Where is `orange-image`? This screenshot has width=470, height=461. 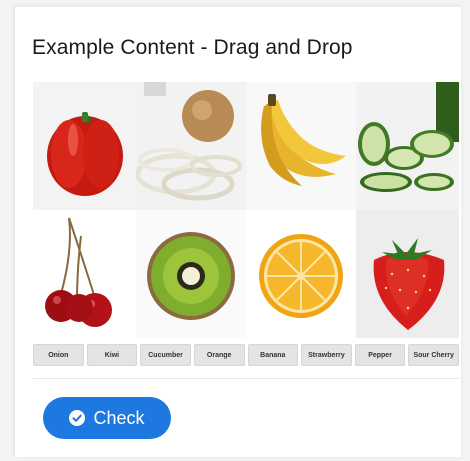 orange-image is located at coordinates (301, 274).